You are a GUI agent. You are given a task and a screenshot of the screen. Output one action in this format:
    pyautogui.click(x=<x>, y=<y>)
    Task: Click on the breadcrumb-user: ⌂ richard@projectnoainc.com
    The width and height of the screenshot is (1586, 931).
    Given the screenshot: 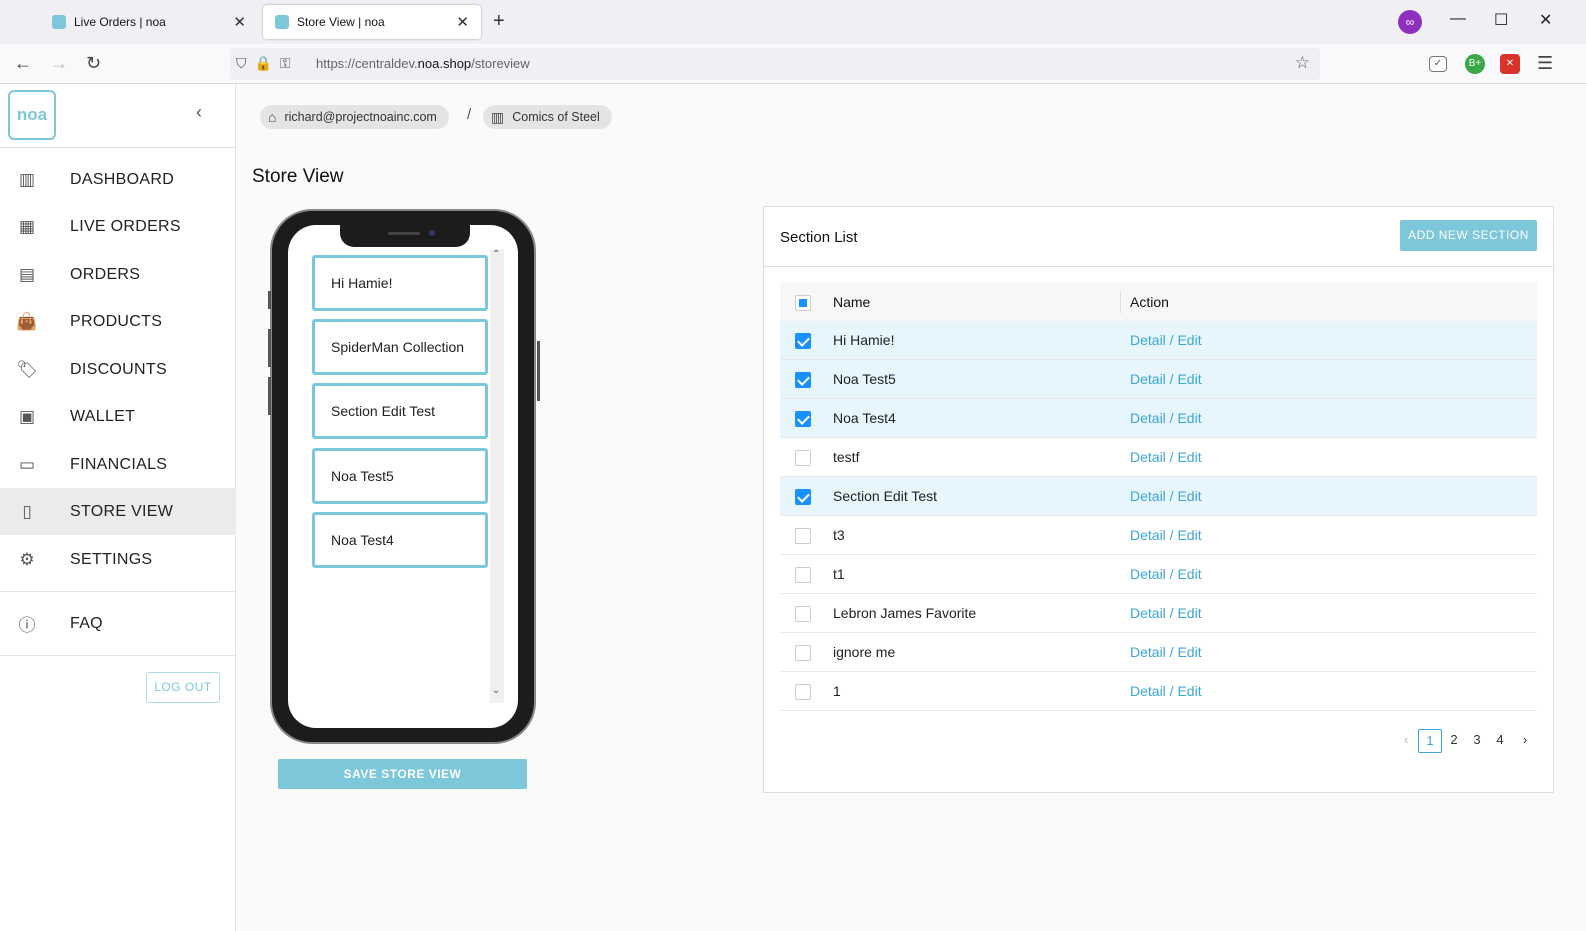 What is the action you would take?
    pyautogui.click(x=354, y=117)
    